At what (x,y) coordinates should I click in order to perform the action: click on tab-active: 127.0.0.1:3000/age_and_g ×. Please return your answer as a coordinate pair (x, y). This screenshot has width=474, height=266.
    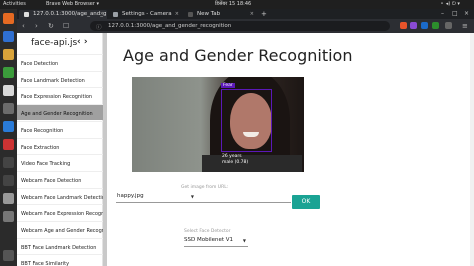
    Looking at the image, I should click on (63, 14).